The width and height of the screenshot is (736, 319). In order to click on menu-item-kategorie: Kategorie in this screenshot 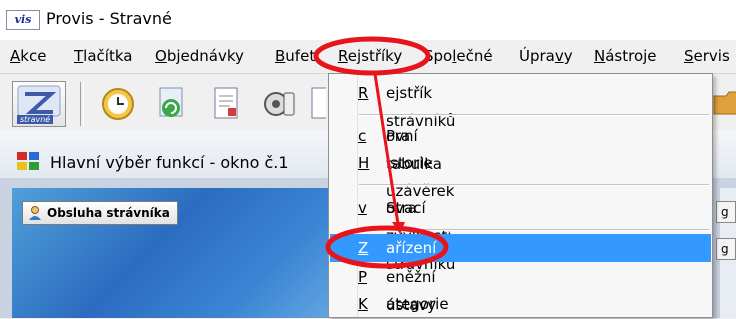, I will do `click(520, 304)`.